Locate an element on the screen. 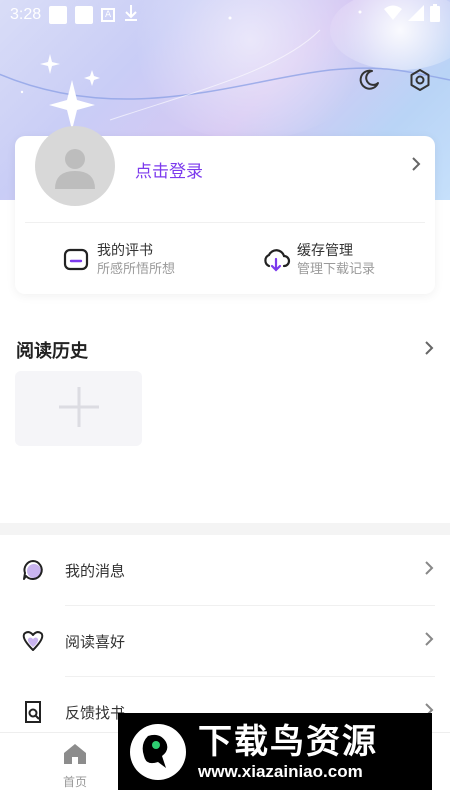 Image resolution: width=450 pixels, height=800 pixels. watermark: 下载鸟资源 www.xiazainiao.com is located at coordinates (275, 751).